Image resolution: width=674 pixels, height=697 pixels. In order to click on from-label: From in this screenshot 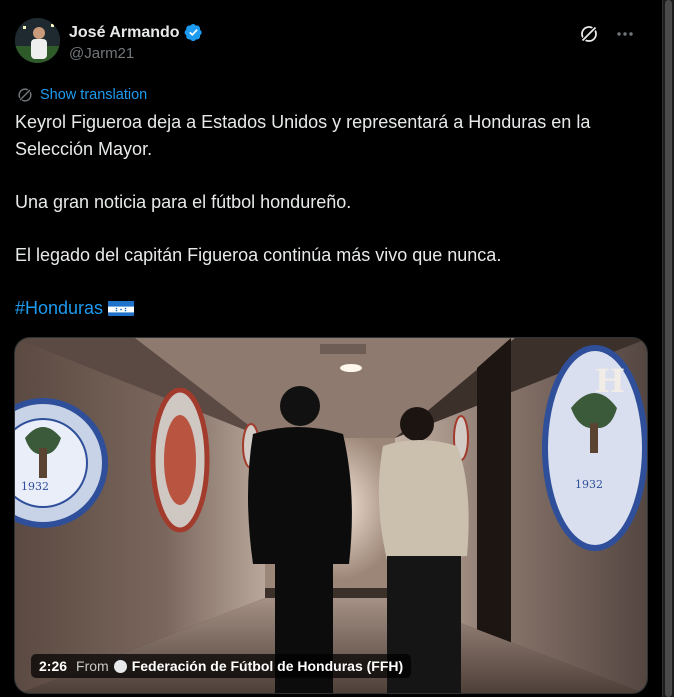, I will do `click(92, 666)`.